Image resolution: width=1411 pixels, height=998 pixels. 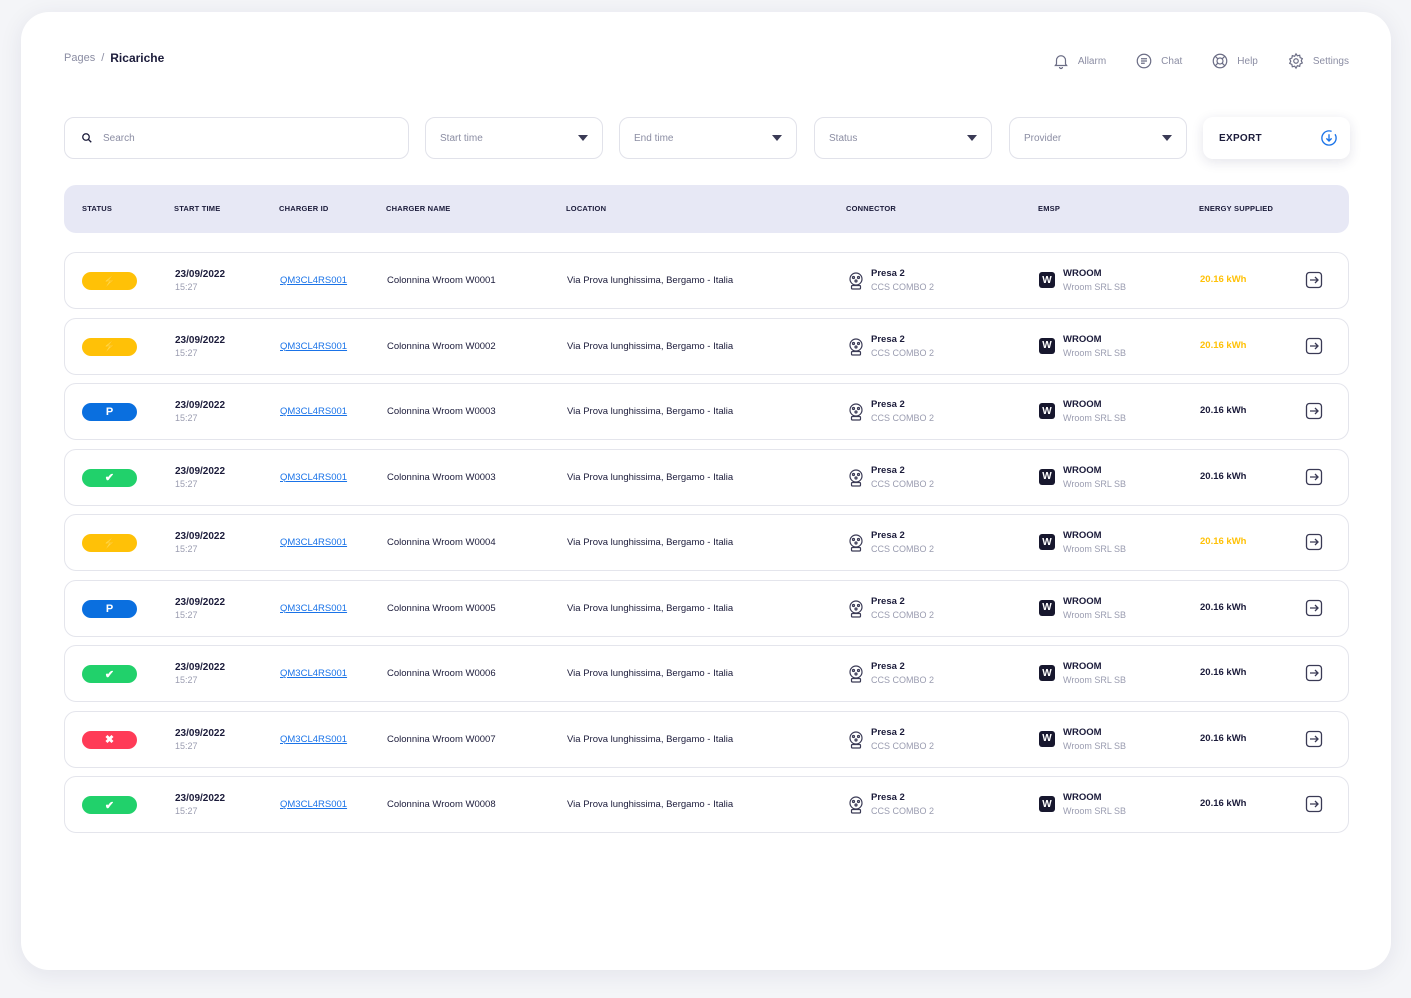 What do you see at coordinates (114, 58) in the screenshot?
I see `breadcrumb: Pages / Ricariche` at bounding box center [114, 58].